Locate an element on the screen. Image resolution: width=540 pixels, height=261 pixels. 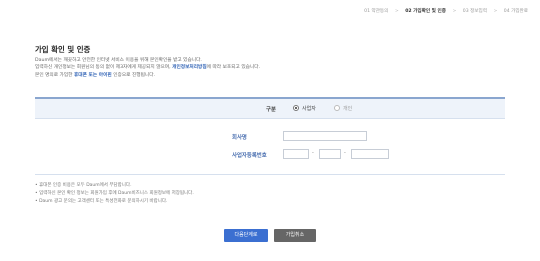
member-type-bar: 구분 사업자 개인 is located at coordinates (270, 108).